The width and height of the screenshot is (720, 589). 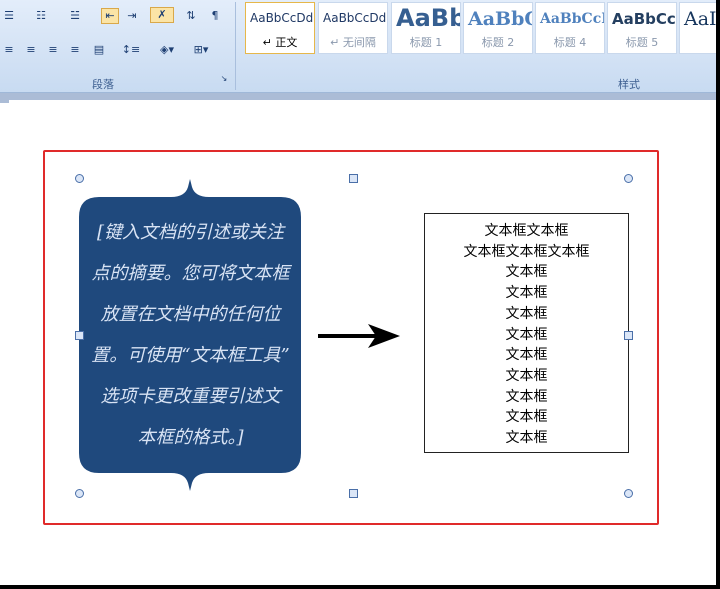 What do you see at coordinates (191, 16) in the screenshot?
I see `sort-icon: ⇅` at bounding box center [191, 16].